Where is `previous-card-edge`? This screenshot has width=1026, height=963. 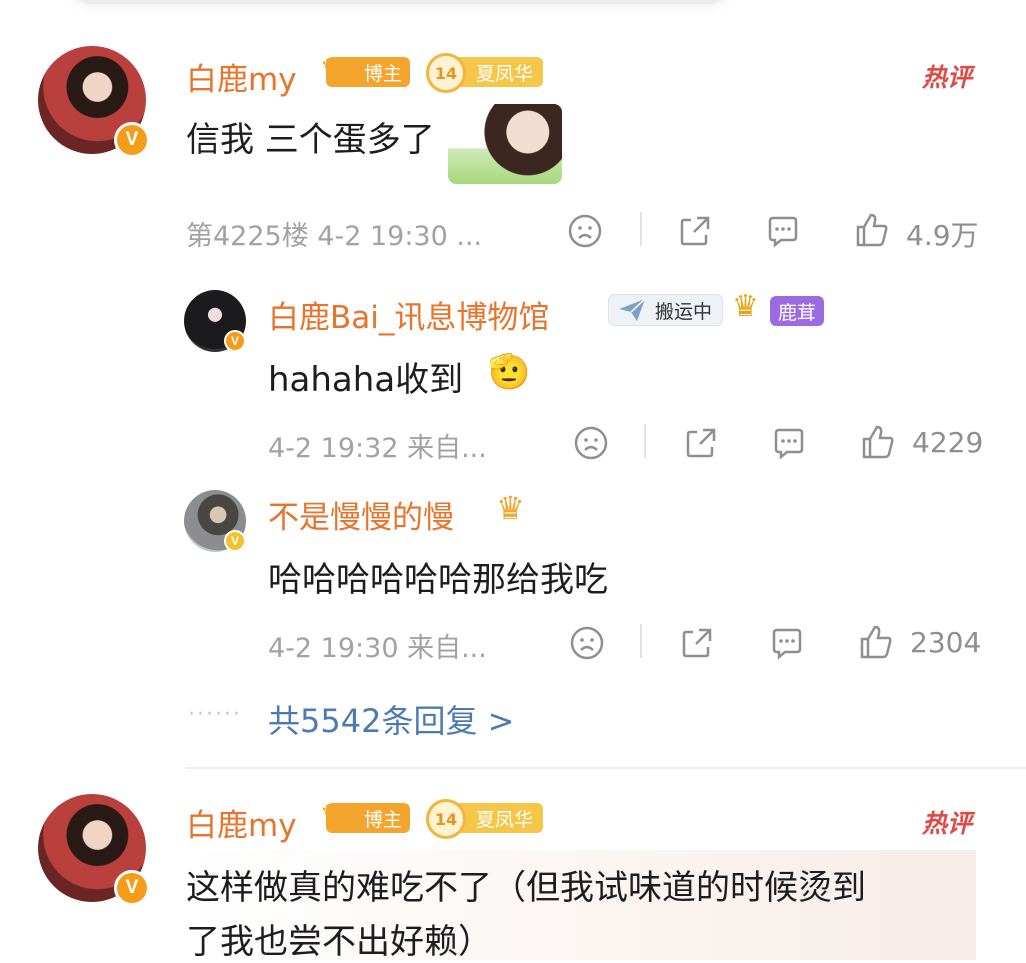 previous-card-edge is located at coordinates (400, 2).